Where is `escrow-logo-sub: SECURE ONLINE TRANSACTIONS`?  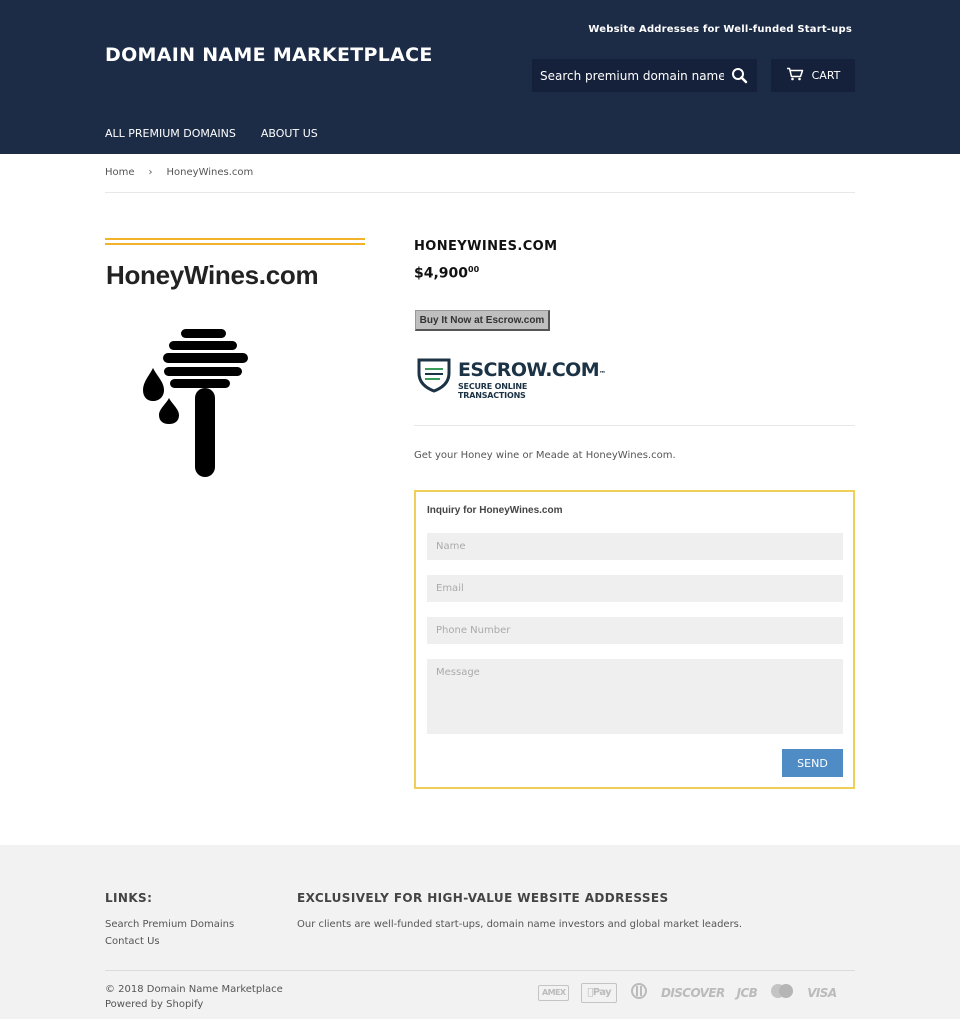
escrow-logo-sub: SECURE ONLINE TRANSACTIONS is located at coordinates (493, 391).